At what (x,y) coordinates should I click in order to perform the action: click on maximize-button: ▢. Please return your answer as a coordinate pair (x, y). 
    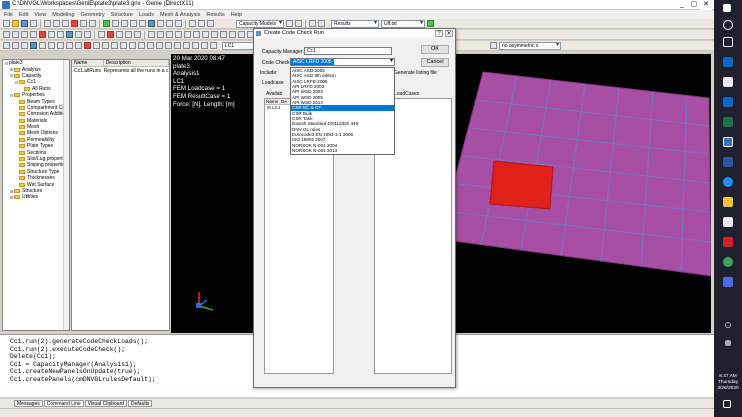
    Looking at the image, I should click on (694, 5).